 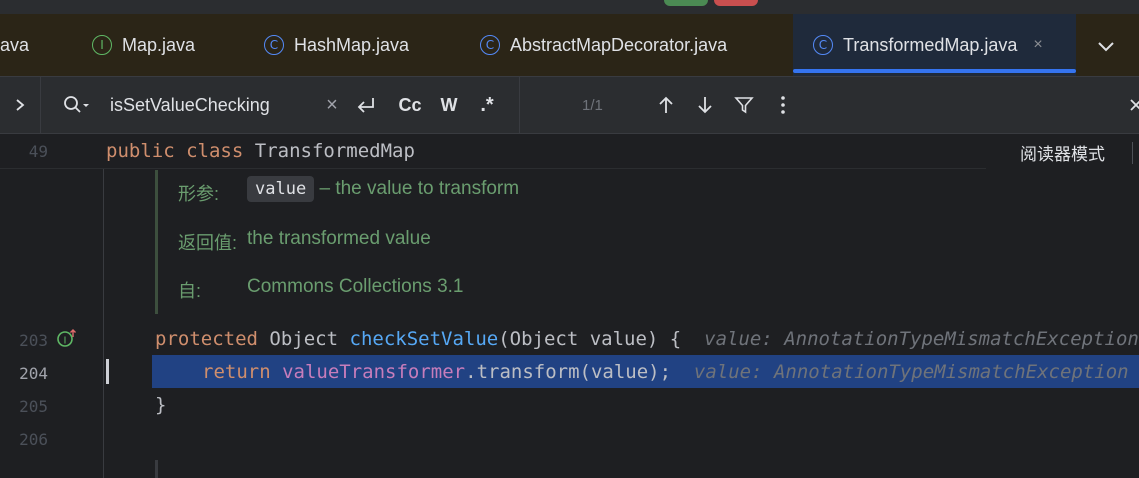 I want to click on chevron-right-icon, so click(x=20, y=105).